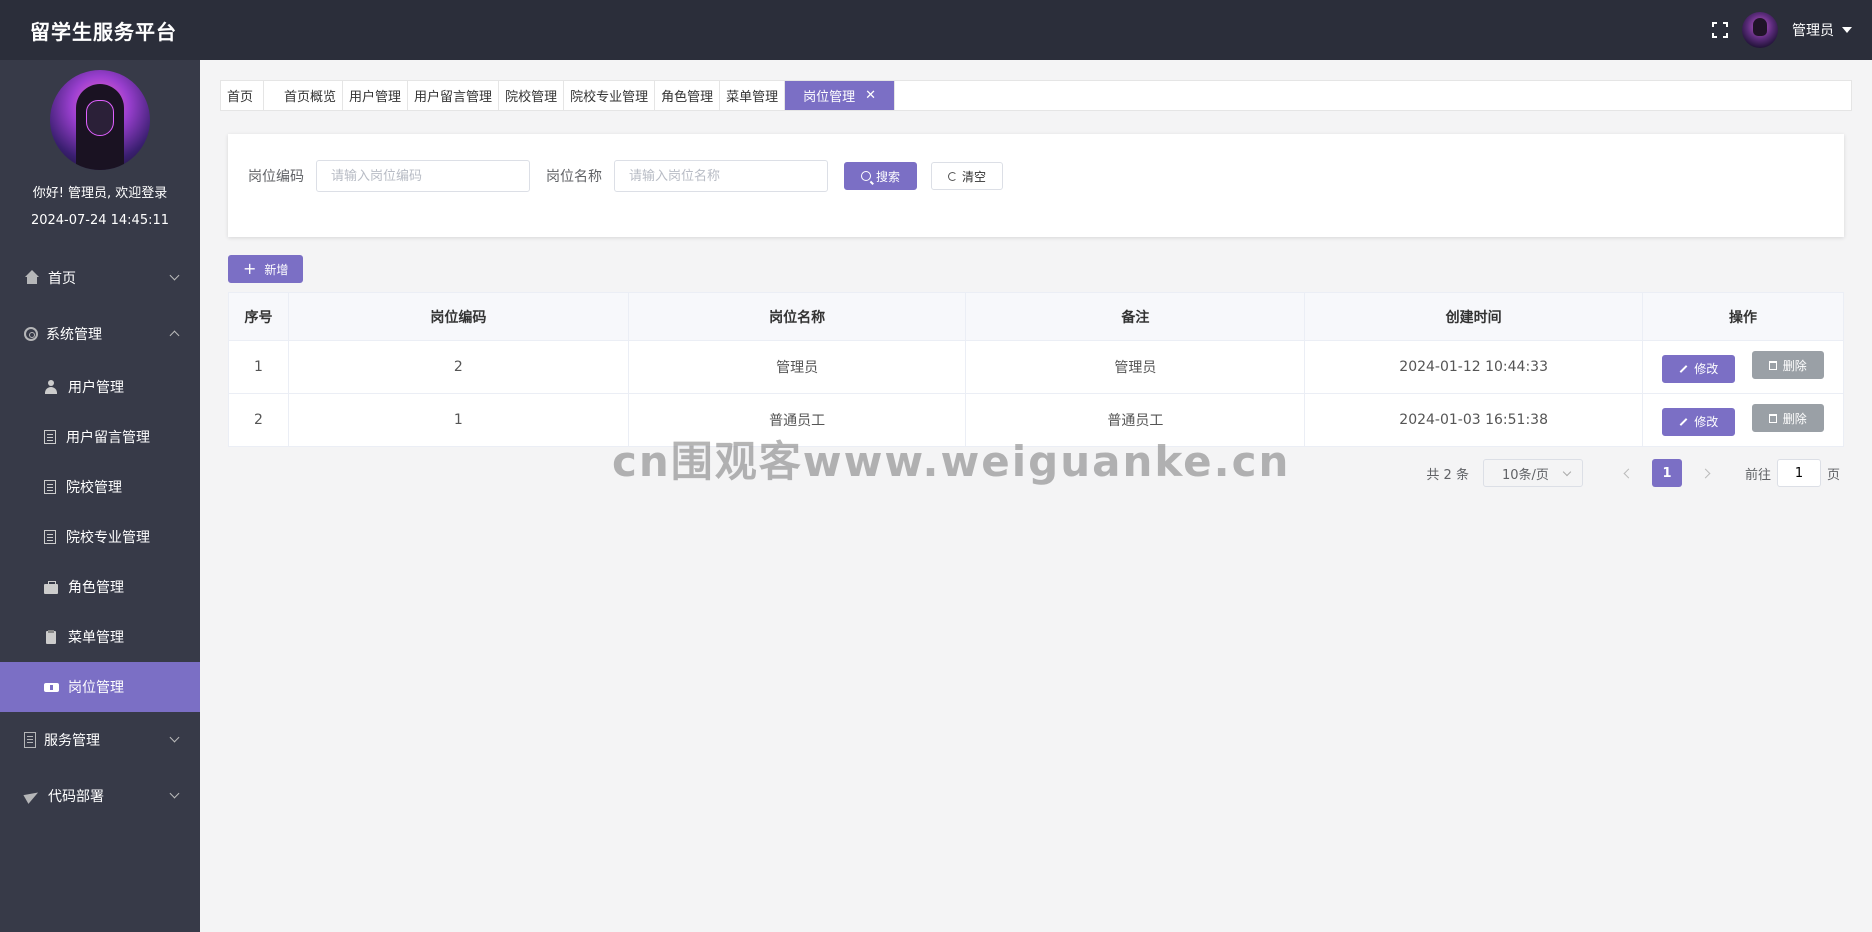 The width and height of the screenshot is (1872, 932). I want to click on sidebar-item-majors: 院校专业管理, so click(100, 537).